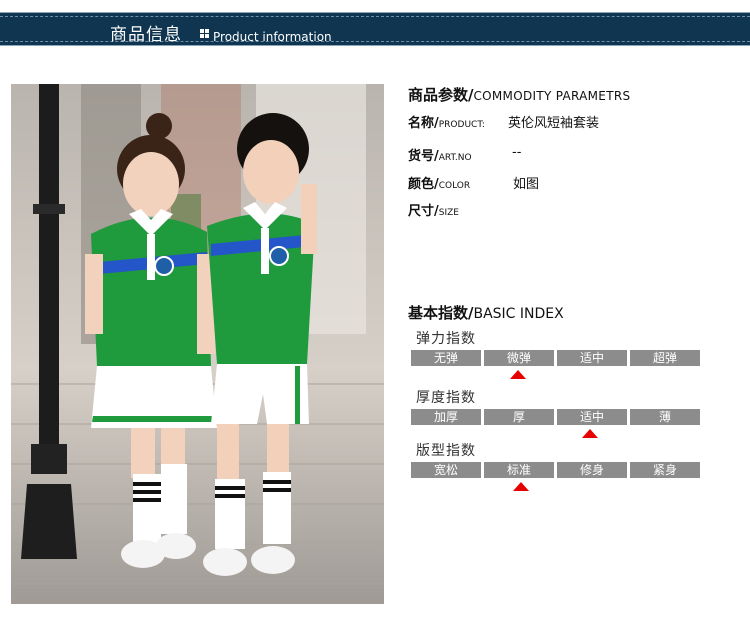 The height and width of the screenshot is (624, 750). Describe the element at coordinates (446, 339) in the screenshot. I see `elasticity-index-title: 弹力指数` at that location.